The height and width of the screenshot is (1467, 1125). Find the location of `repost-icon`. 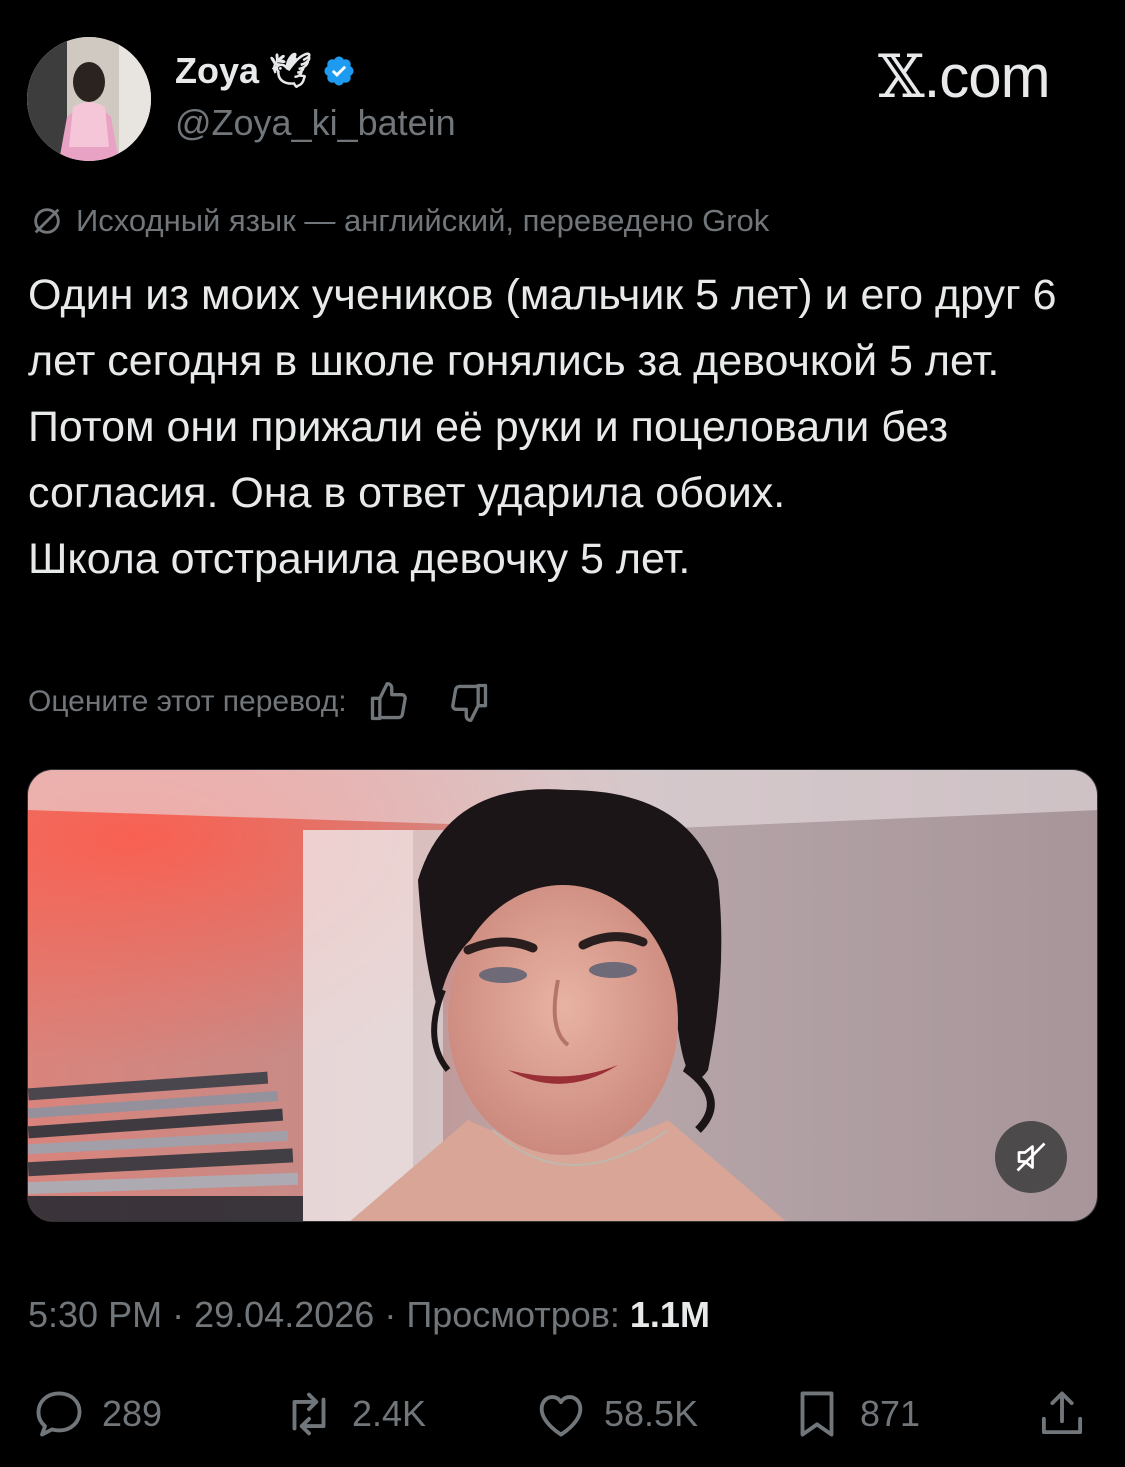

repost-icon is located at coordinates (309, 1414).